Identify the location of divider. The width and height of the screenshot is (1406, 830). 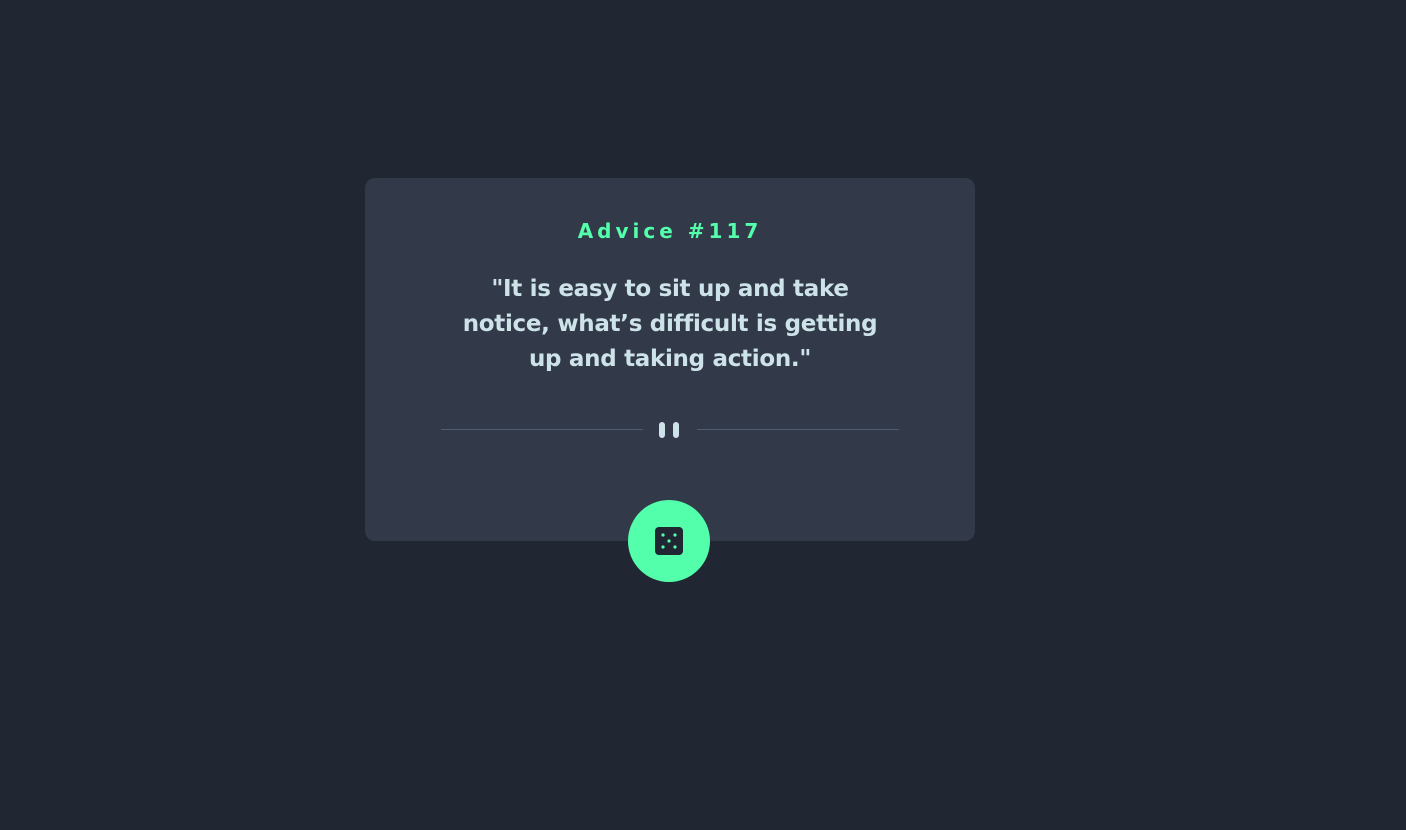
(670, 430).